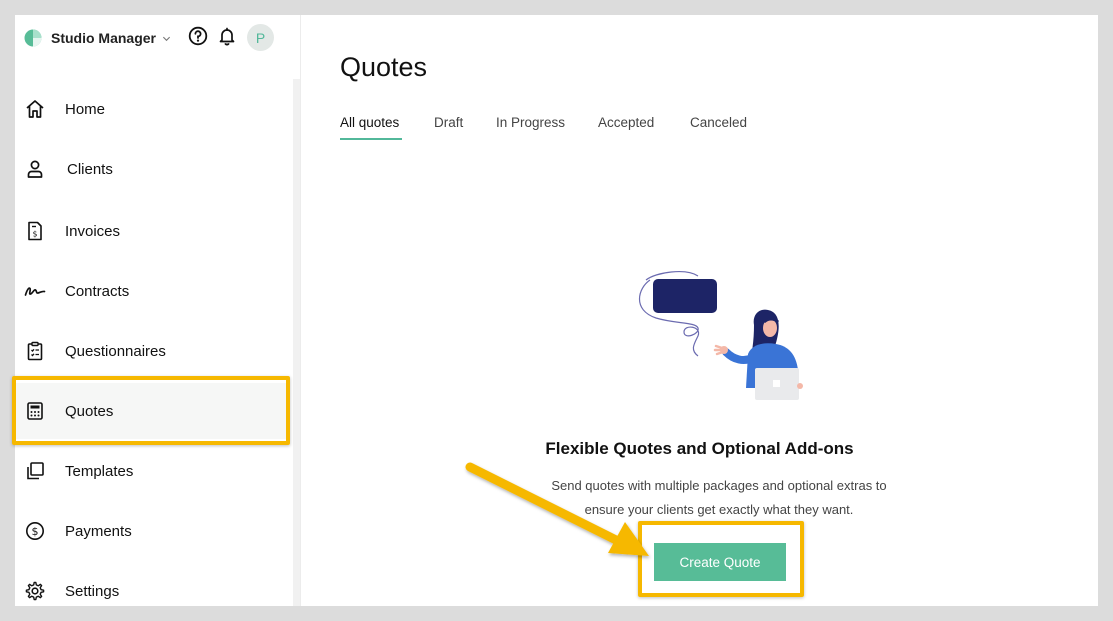 The width and height of the screenshot is (1113, 621). Describe the element at coordinates (33, 38) in the screenshot. I see `leaf-logo-icon` at that location.